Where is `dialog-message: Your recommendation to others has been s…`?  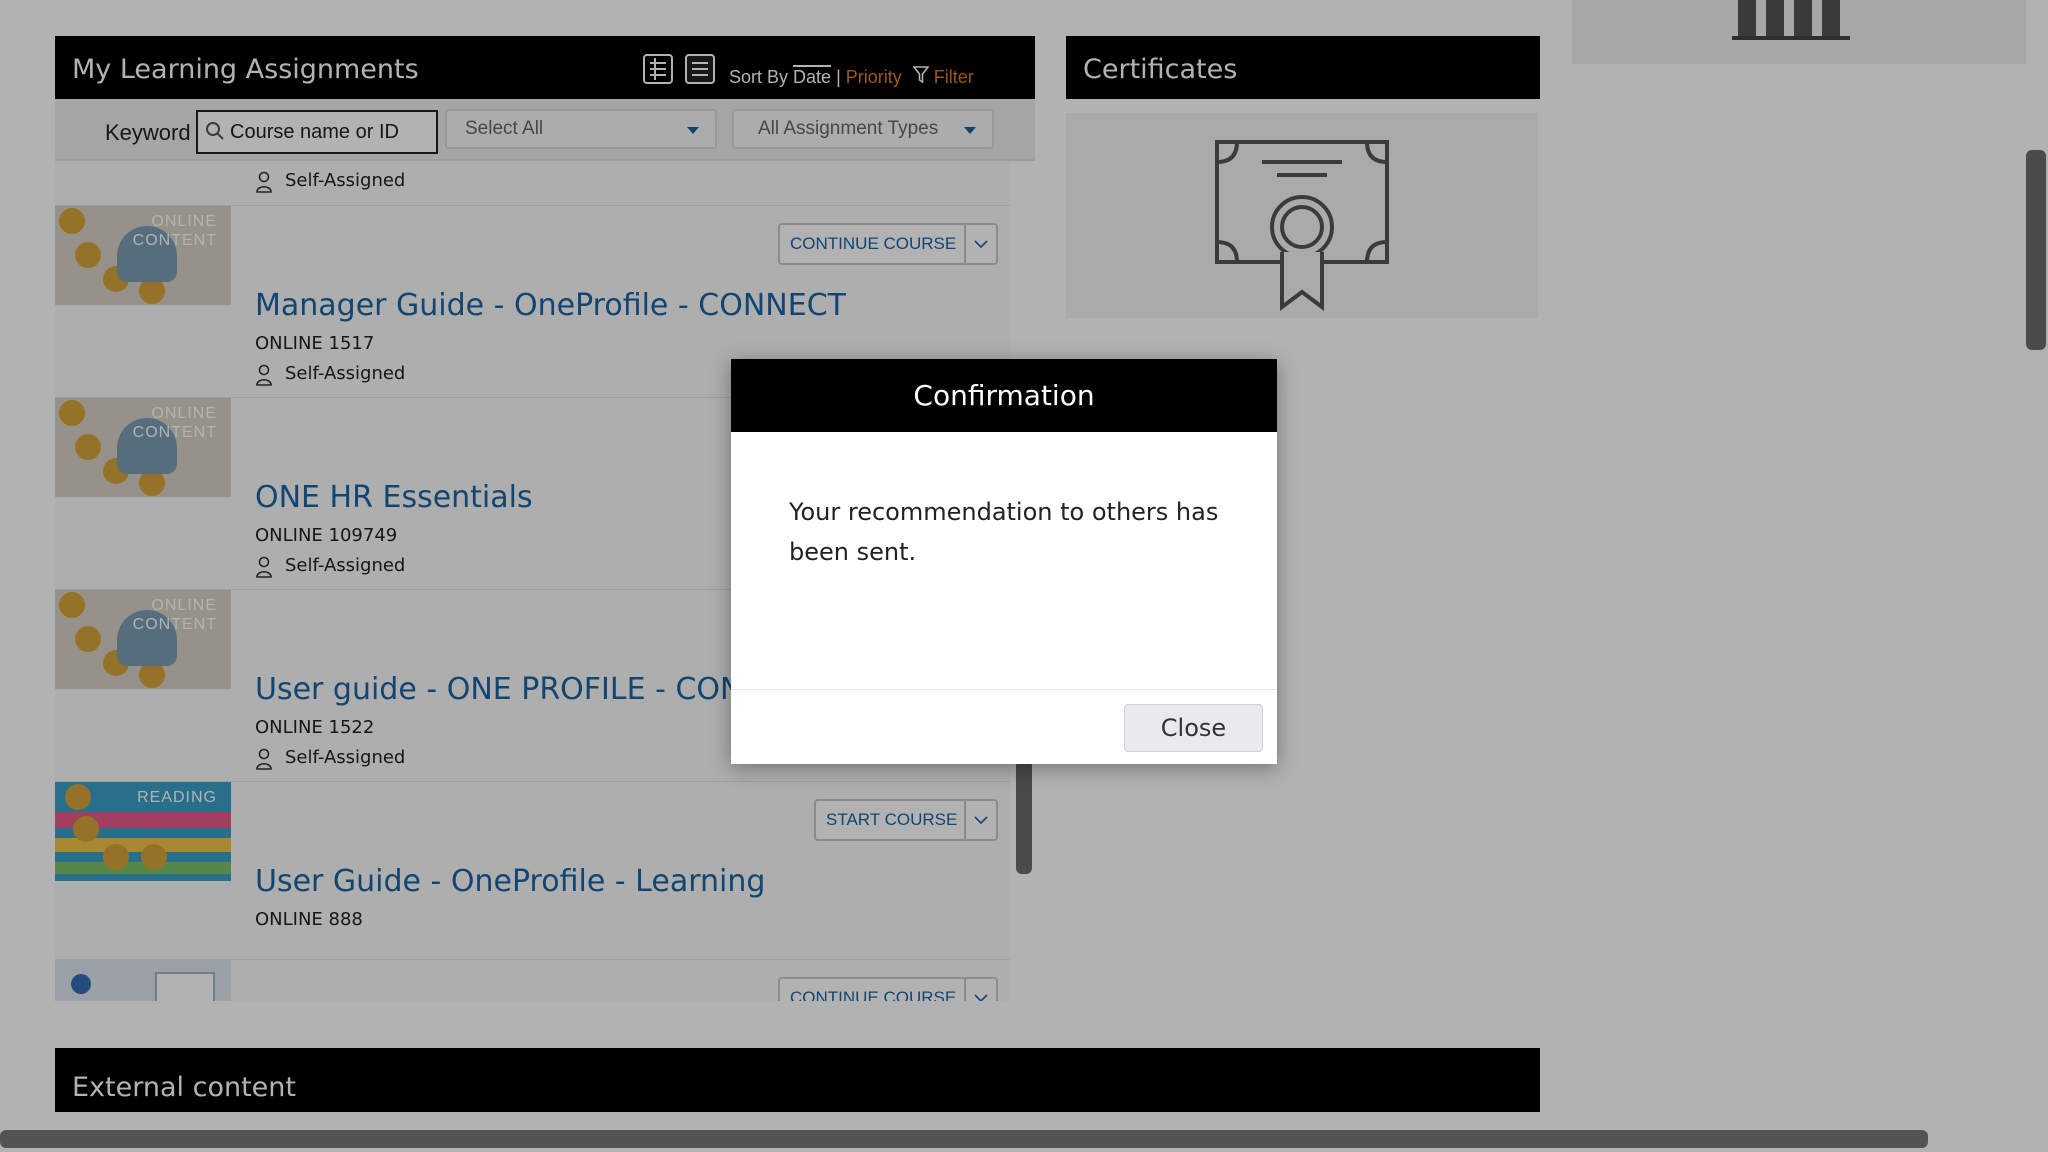
dialog-message: Your recommendation to others has been s… is located at coordinates (1004, 532).